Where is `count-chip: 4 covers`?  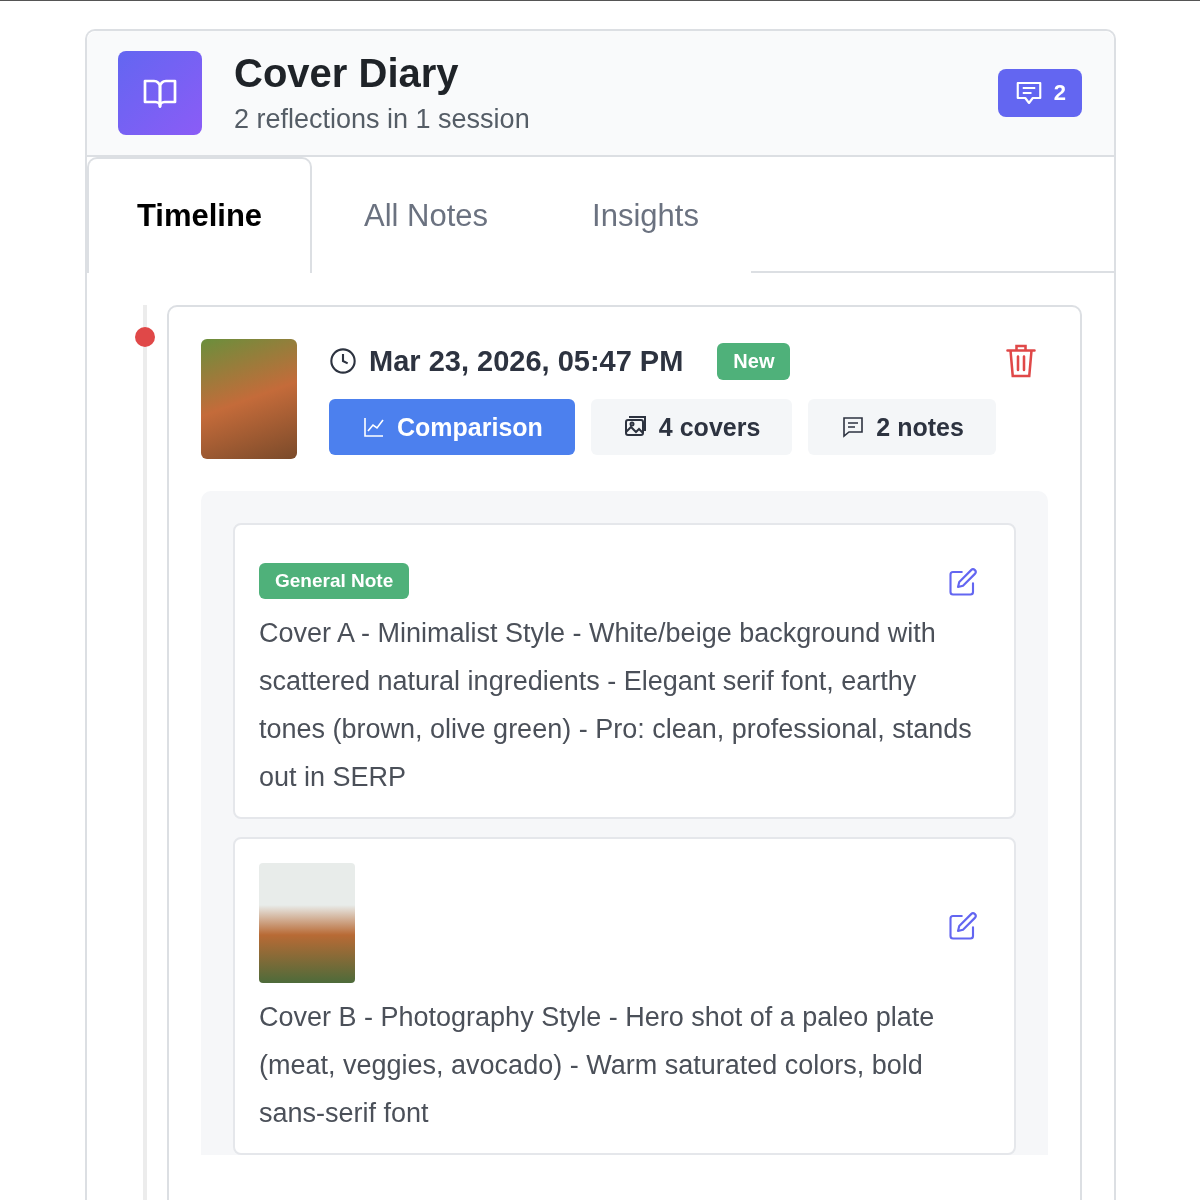
count-chip: 4 covers is located at coordinates (691, 427).